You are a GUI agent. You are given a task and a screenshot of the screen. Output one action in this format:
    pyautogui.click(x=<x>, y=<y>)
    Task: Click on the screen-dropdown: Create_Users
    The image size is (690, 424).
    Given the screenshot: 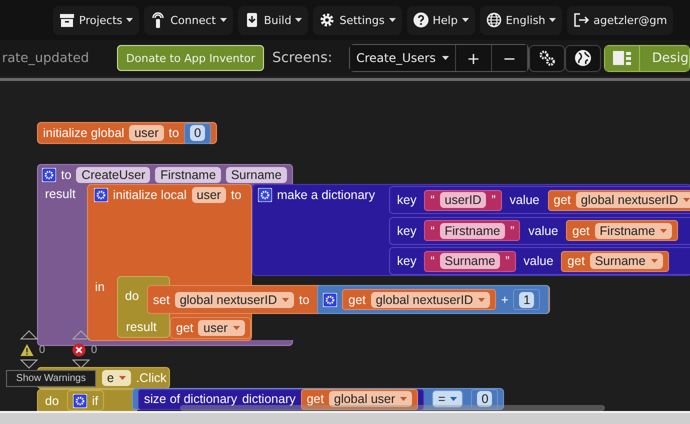 What is the action you would take?
    pyautogui.click(x=403, y=58)
    